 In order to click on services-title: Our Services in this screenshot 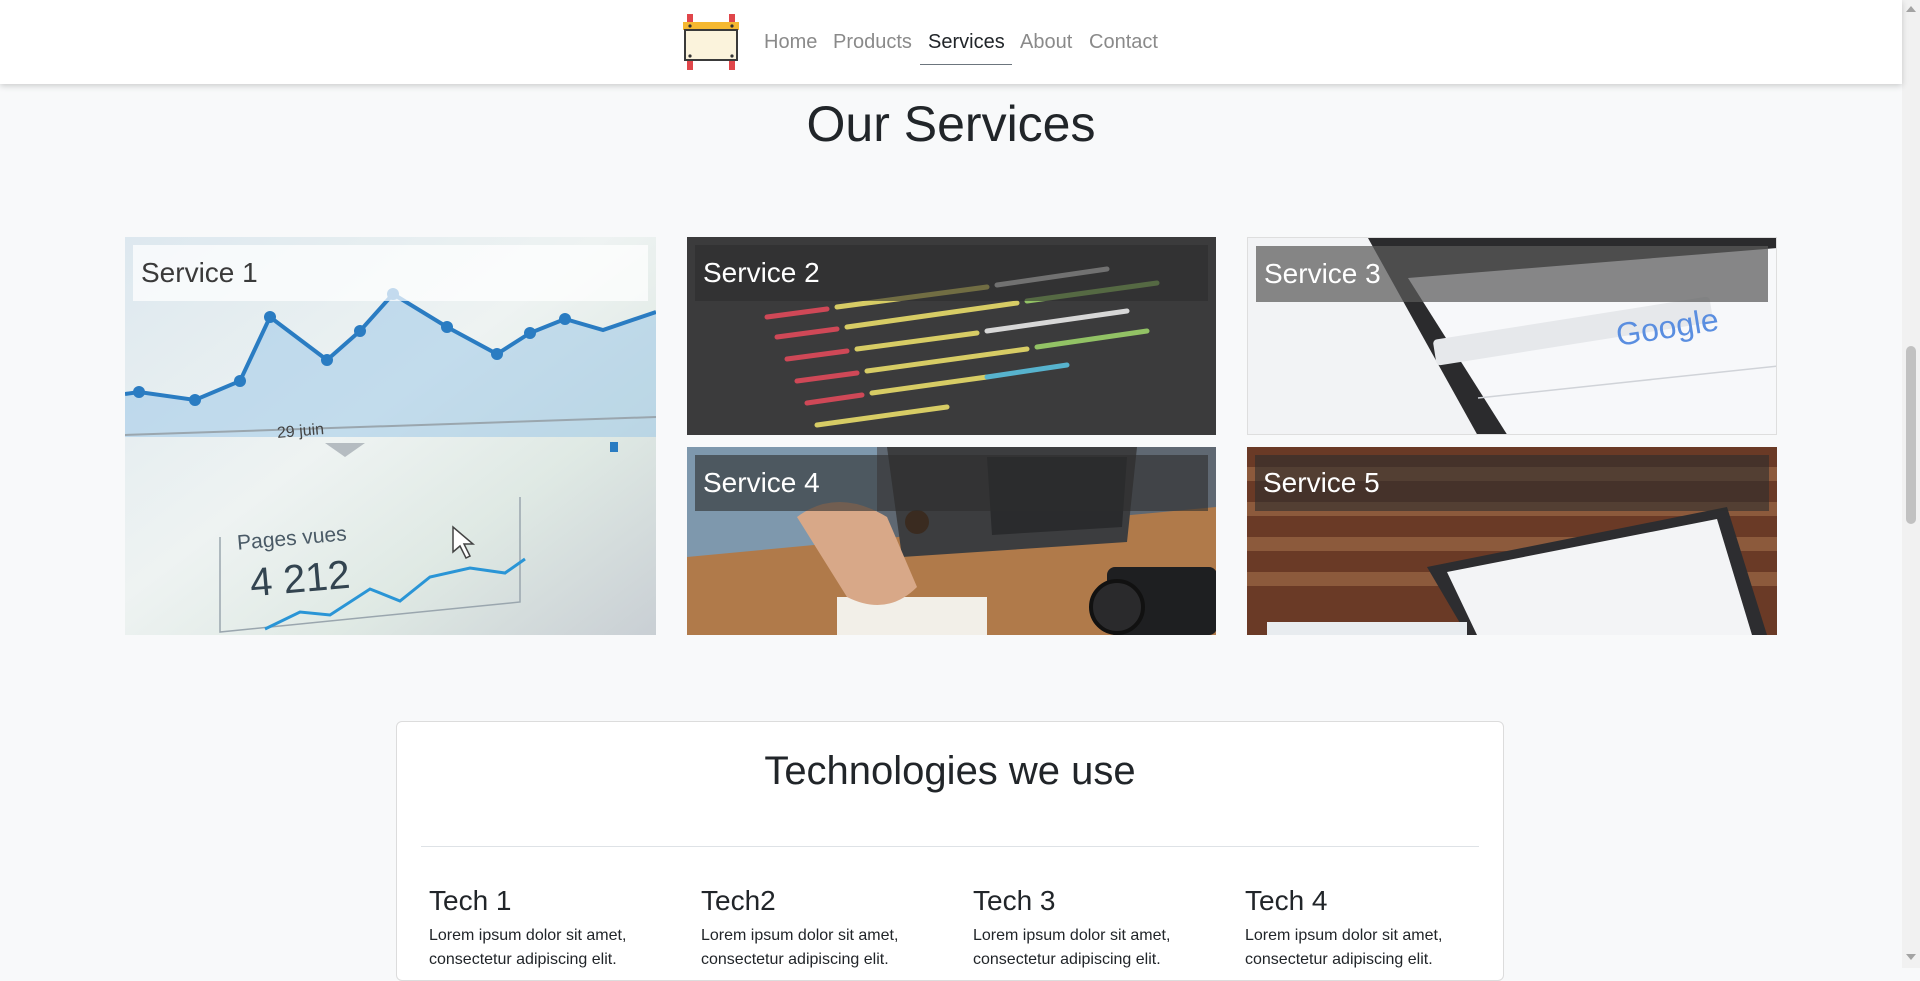, I will do `click(951, 124)`.